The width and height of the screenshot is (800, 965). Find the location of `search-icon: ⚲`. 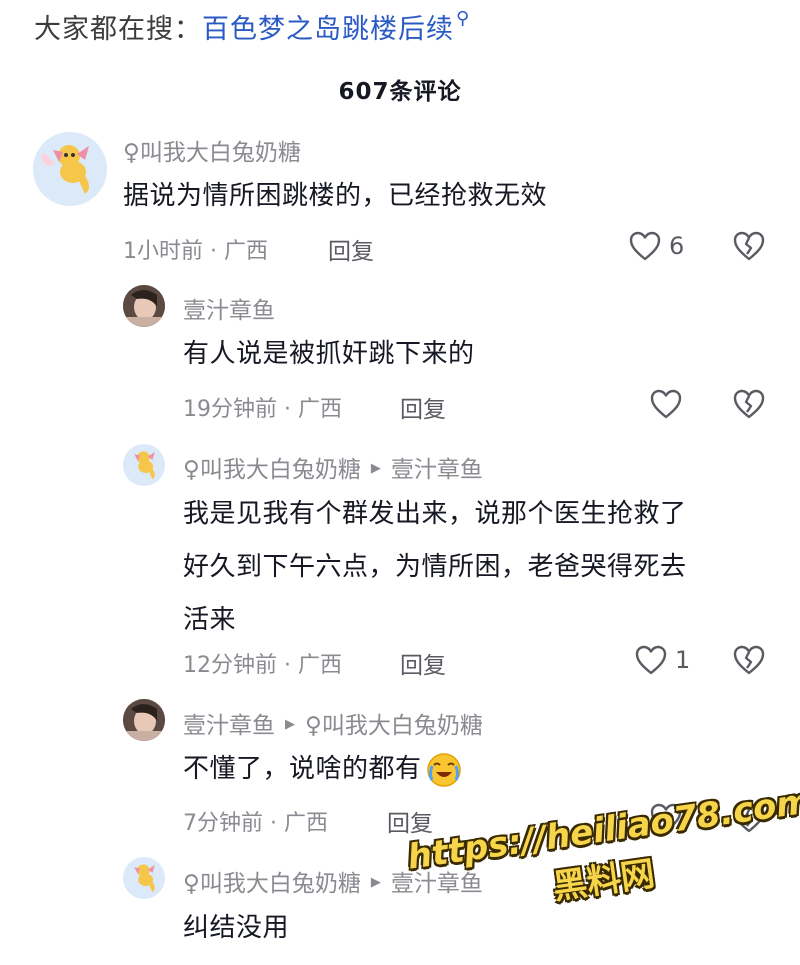

search-icon: ⚲ is located at coordinates (463, 18).